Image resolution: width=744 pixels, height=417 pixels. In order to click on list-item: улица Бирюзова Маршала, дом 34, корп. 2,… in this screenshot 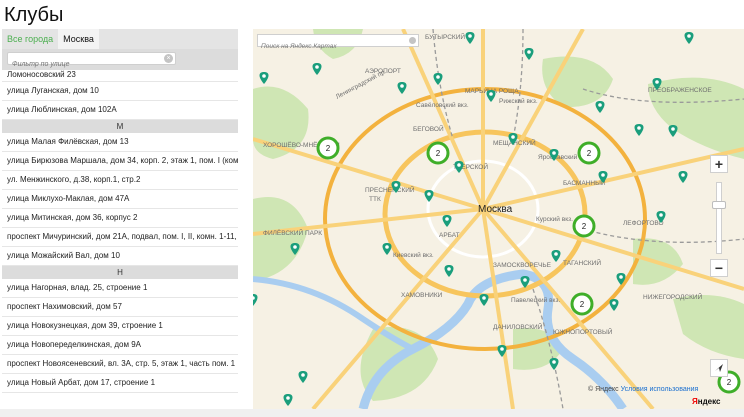, I will do `click(120, 161)`.